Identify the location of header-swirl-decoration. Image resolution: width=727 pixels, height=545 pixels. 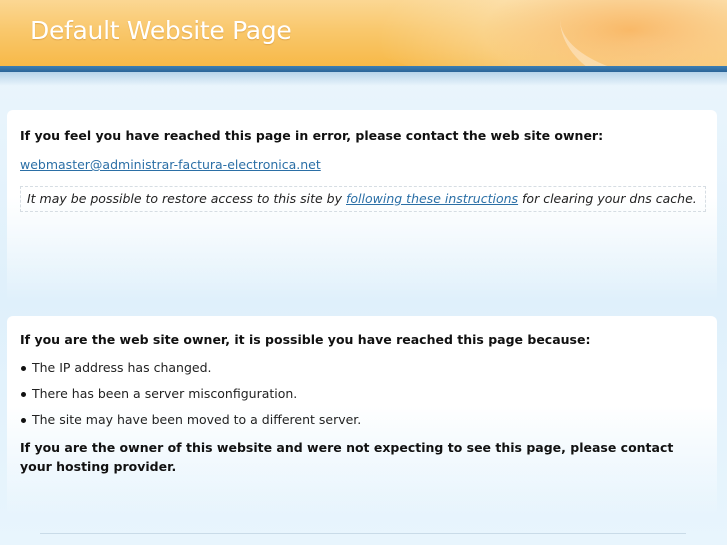
(643, 33).